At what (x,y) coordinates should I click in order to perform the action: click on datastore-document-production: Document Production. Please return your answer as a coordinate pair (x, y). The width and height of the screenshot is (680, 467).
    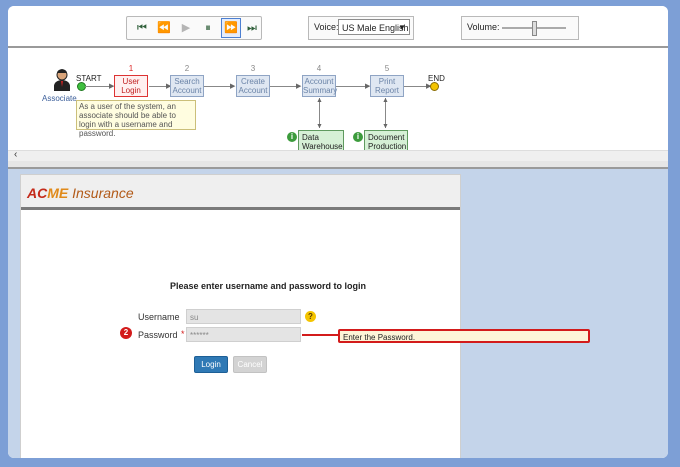
    Looking at the image, I should click on (386, 141).